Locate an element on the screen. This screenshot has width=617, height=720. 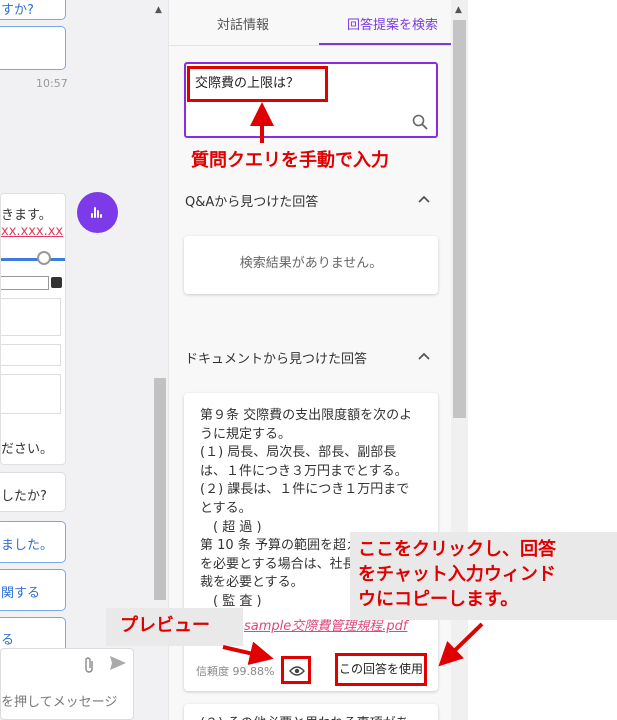
chat-bubble-top-text: すか? is located at coordinates (17, 10).